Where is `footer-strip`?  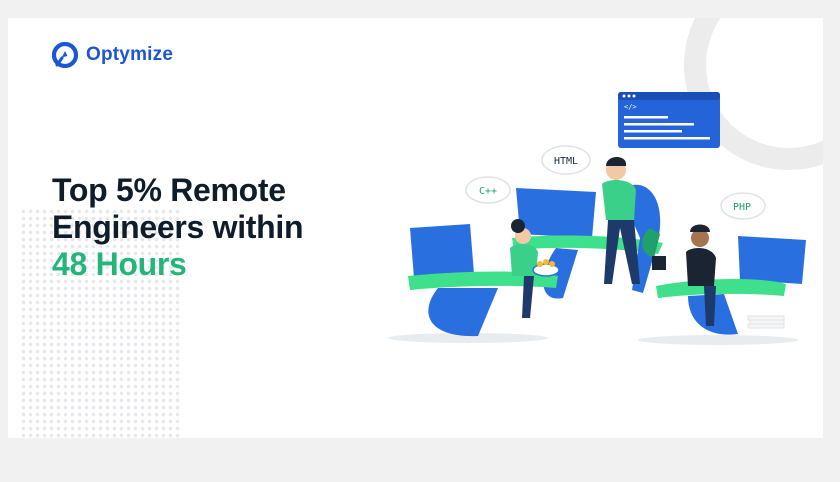
footer-strip is located at coordinates (415, 460).